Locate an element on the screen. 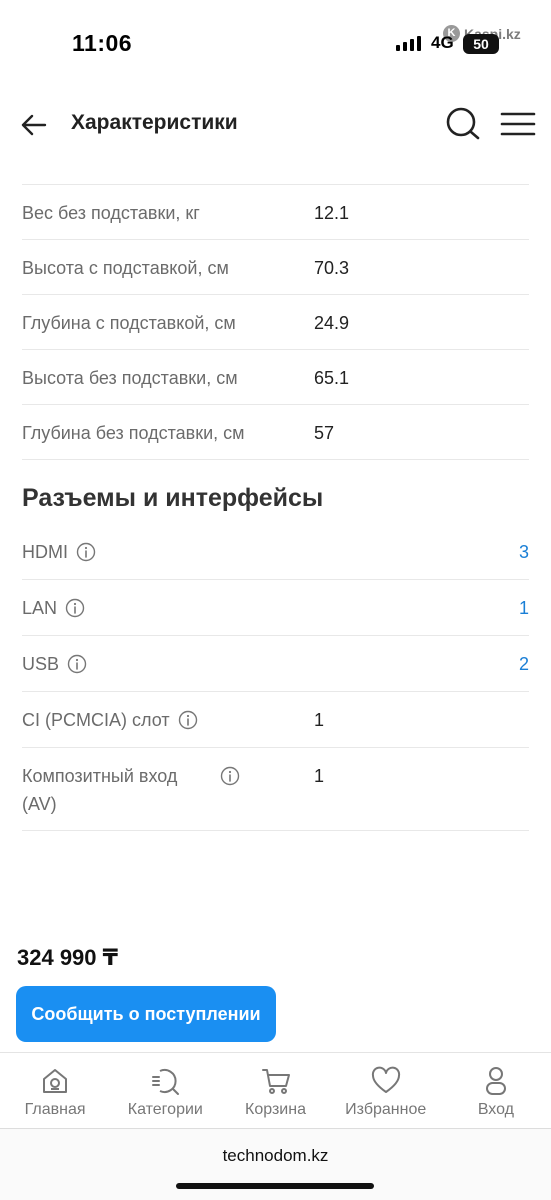 This screenshot has height=1200, width=551. section-title-interfaces: Разъемы и интерфейсы is located at coordinates (173, 498).